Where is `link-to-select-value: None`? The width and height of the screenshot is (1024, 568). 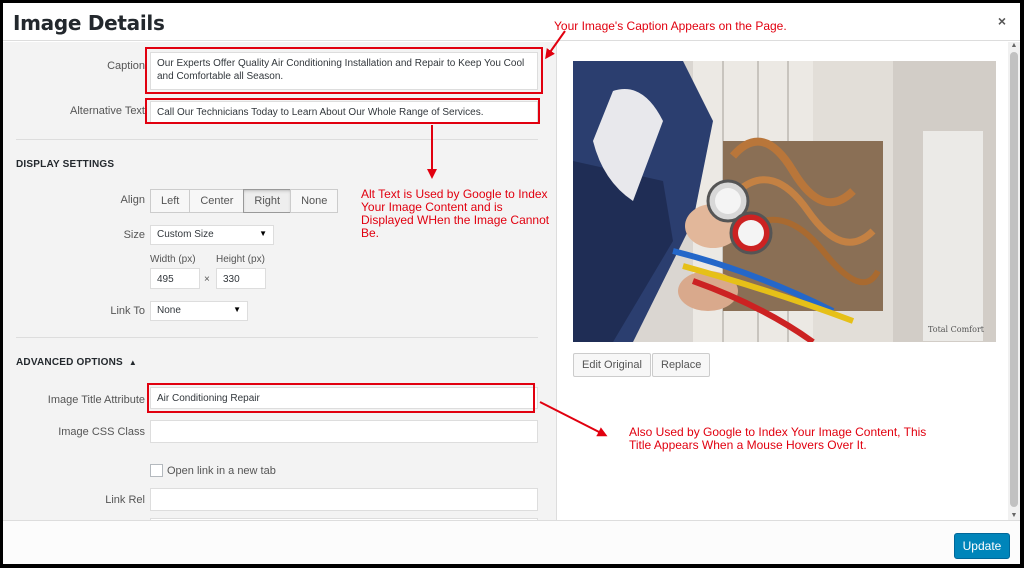 link-to-select-value: None is located at coordinates (169, 310).